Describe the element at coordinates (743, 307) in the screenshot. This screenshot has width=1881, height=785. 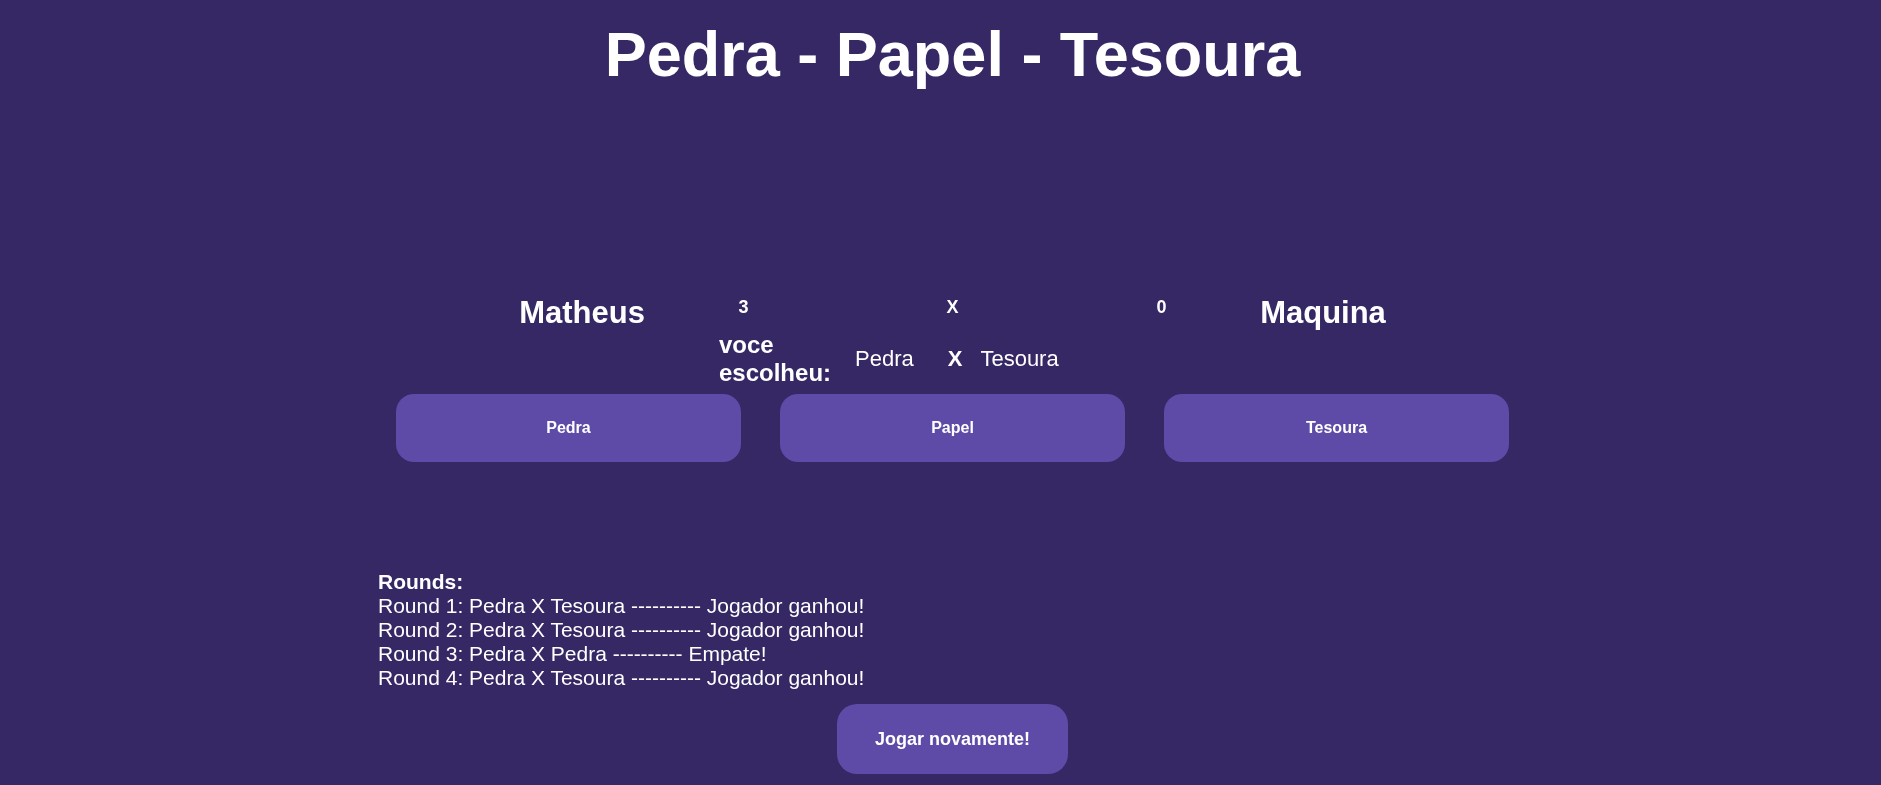
I see `player-score: 3` at that location.